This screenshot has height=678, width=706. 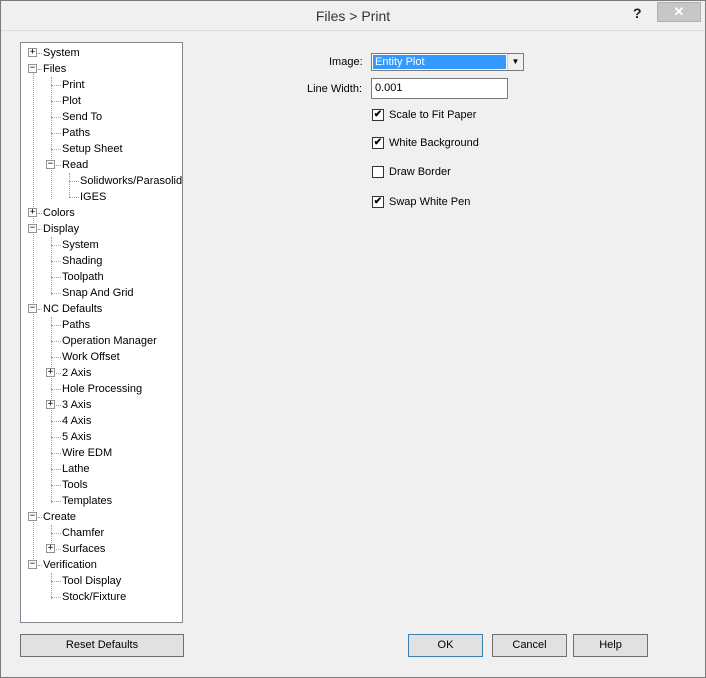 What do you see at coordinates (378, 115) in the screenshot?
I see `scale-to-fit-checkbox: ✔` at bounding box center [378, 115].